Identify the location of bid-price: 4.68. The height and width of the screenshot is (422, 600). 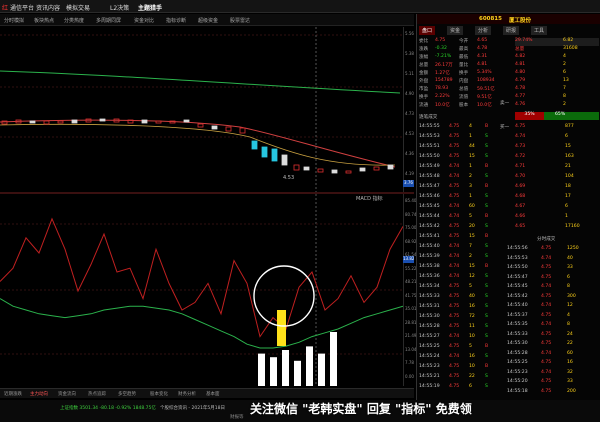
(520, 196).